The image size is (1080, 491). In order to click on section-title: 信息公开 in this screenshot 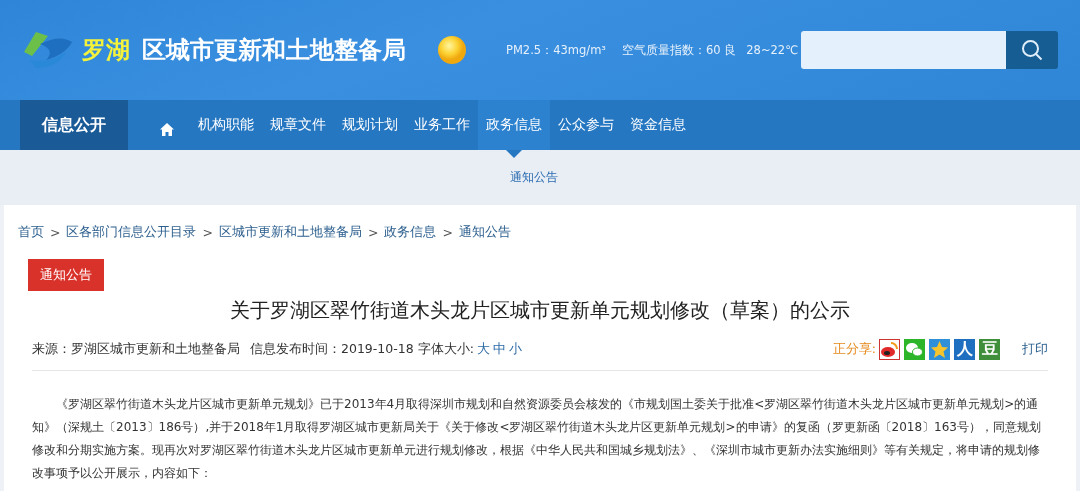, I will do `click(74, 125)`.